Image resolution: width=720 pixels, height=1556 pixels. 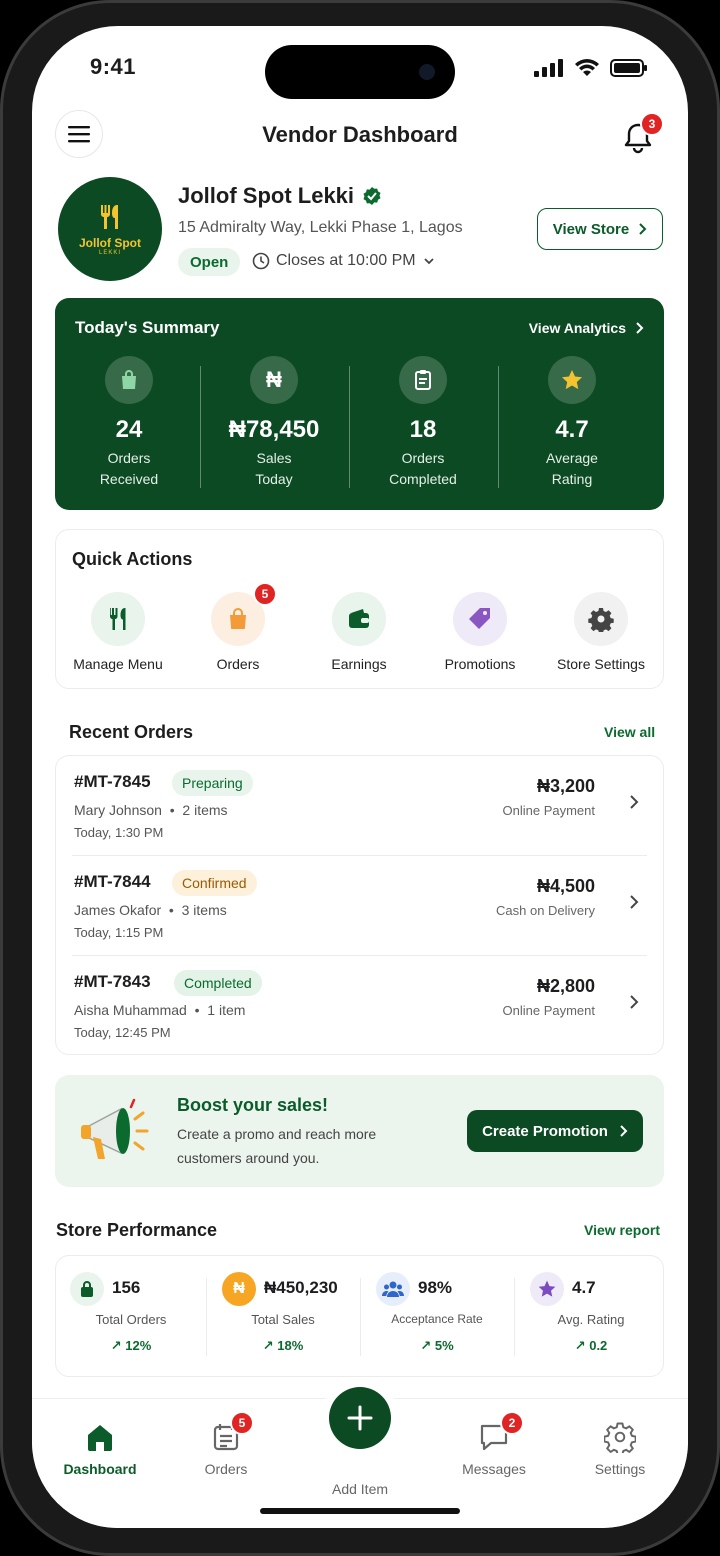 I want to click on closing-time-dropdown: Closes at 10:00 PM, so click(x=344, y=261).